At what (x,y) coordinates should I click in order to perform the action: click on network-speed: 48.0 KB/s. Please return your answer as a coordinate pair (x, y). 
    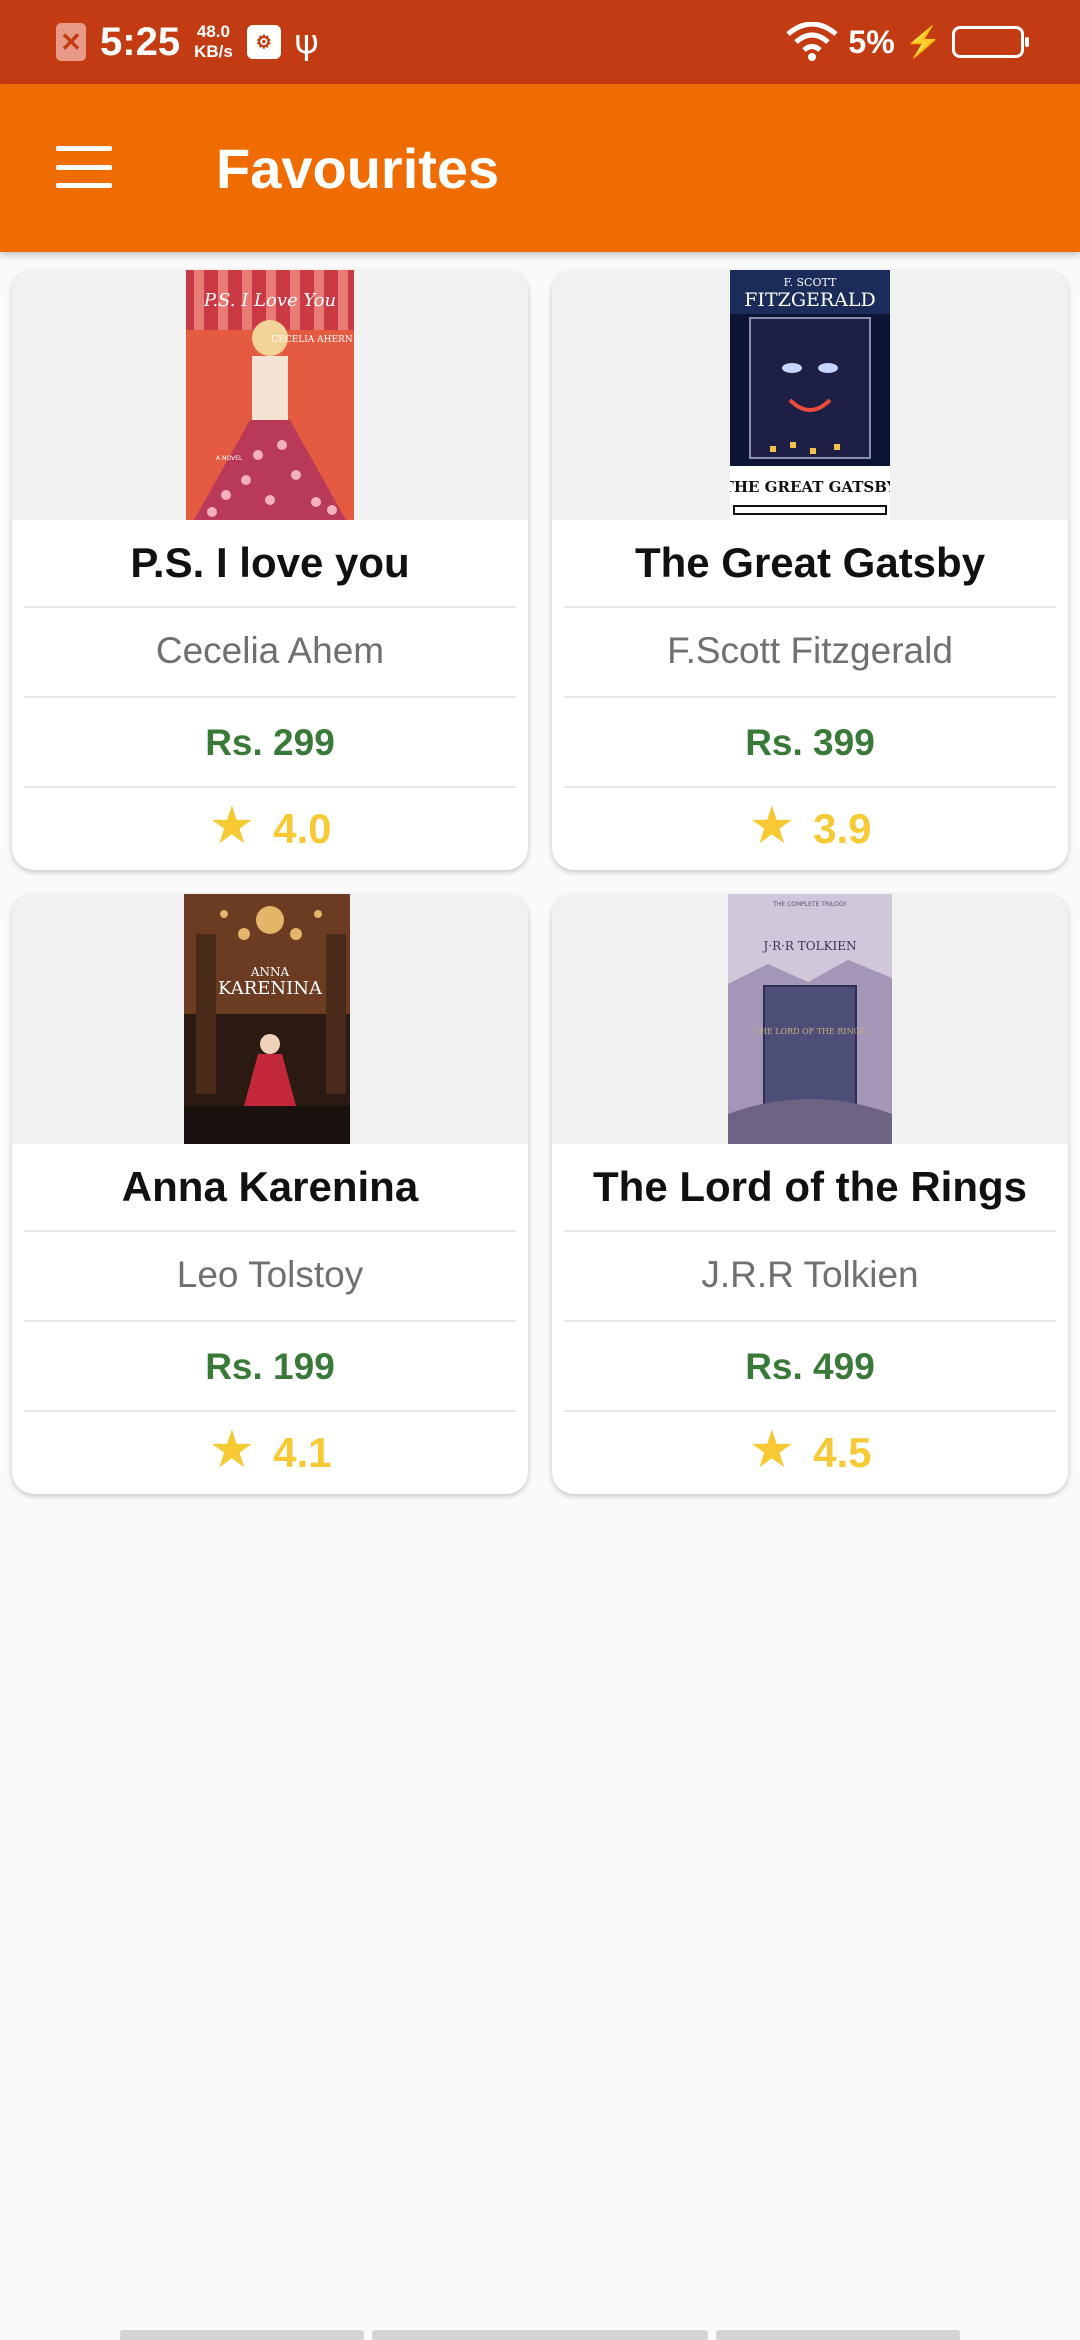
    Looking at the image, I should click on (213, 42).